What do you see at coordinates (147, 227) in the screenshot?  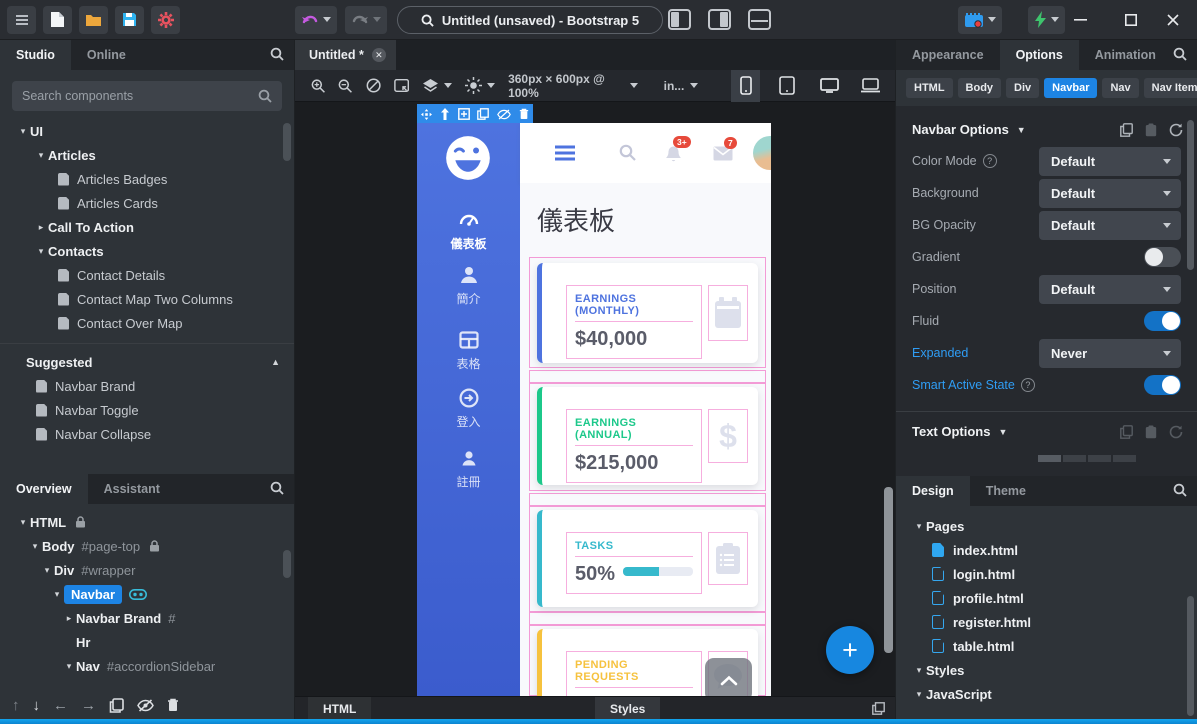 I see `tree-group-call-to-action: ▸ Call To Action` at bounding box center [147, 227].